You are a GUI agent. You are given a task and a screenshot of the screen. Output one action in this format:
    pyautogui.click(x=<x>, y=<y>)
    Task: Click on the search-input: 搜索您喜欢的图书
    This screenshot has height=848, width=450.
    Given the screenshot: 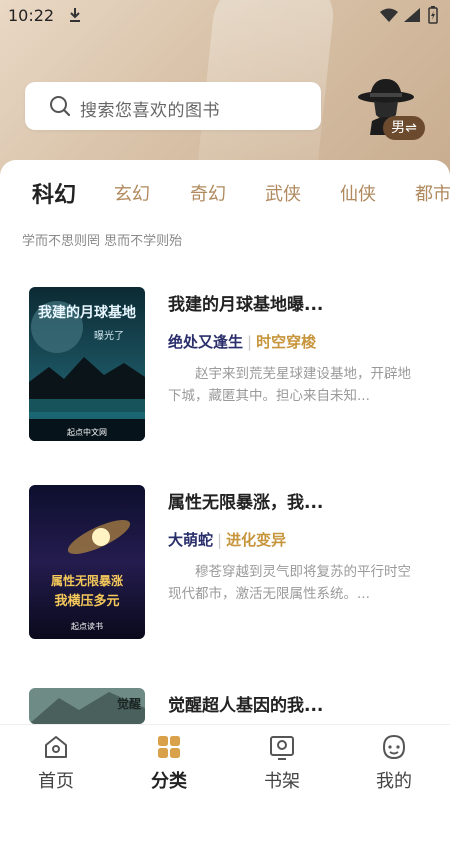 What is the action you would take?
    pyautogui.click(x=173, y=106)
    